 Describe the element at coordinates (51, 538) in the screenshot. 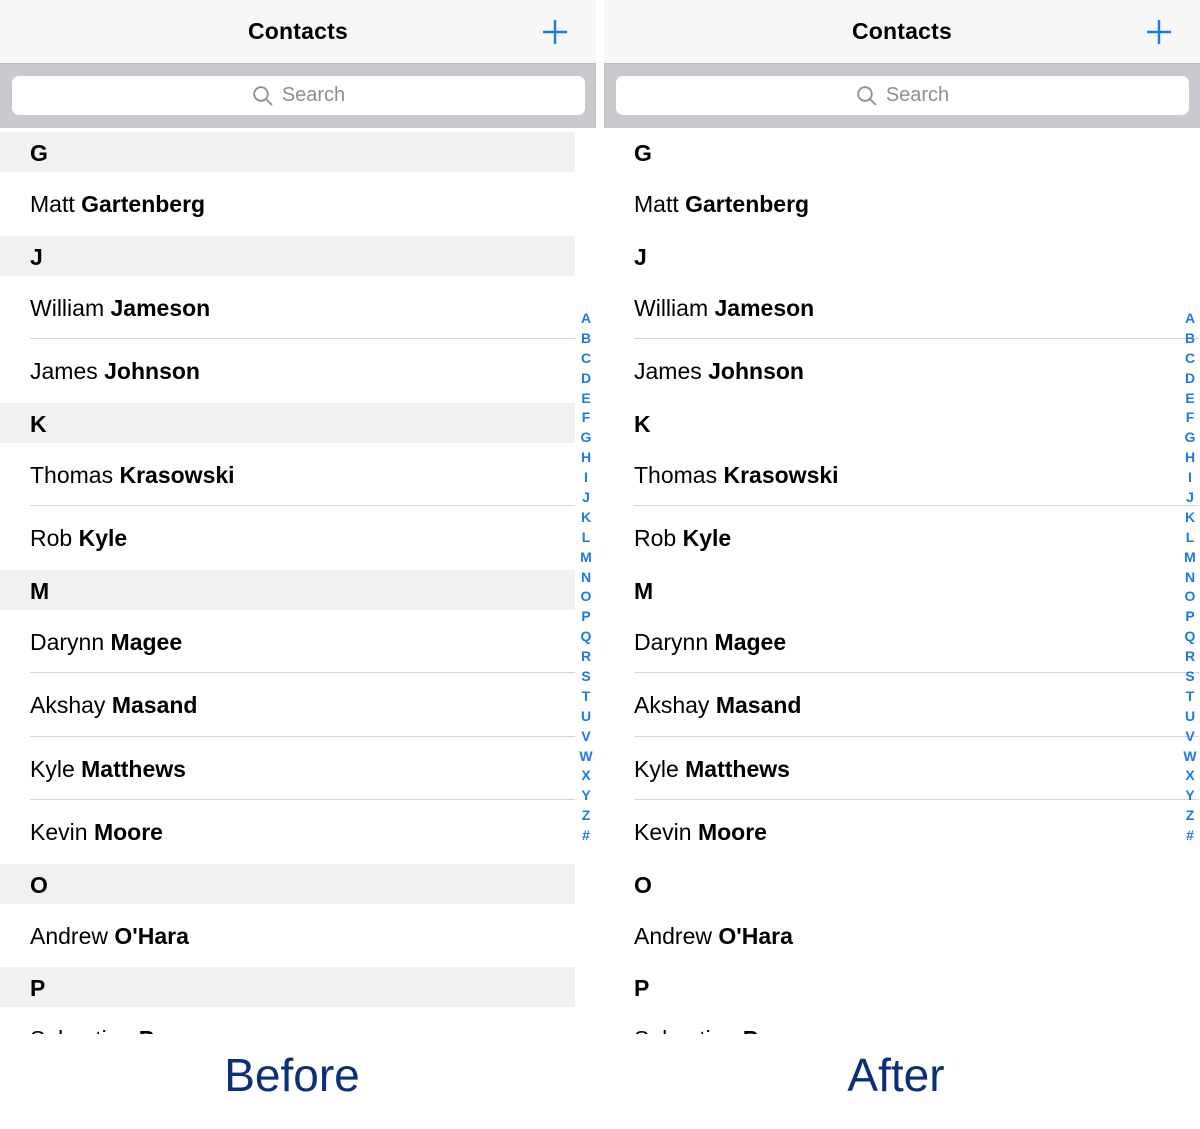

I see `first-name: Rob` at that location.